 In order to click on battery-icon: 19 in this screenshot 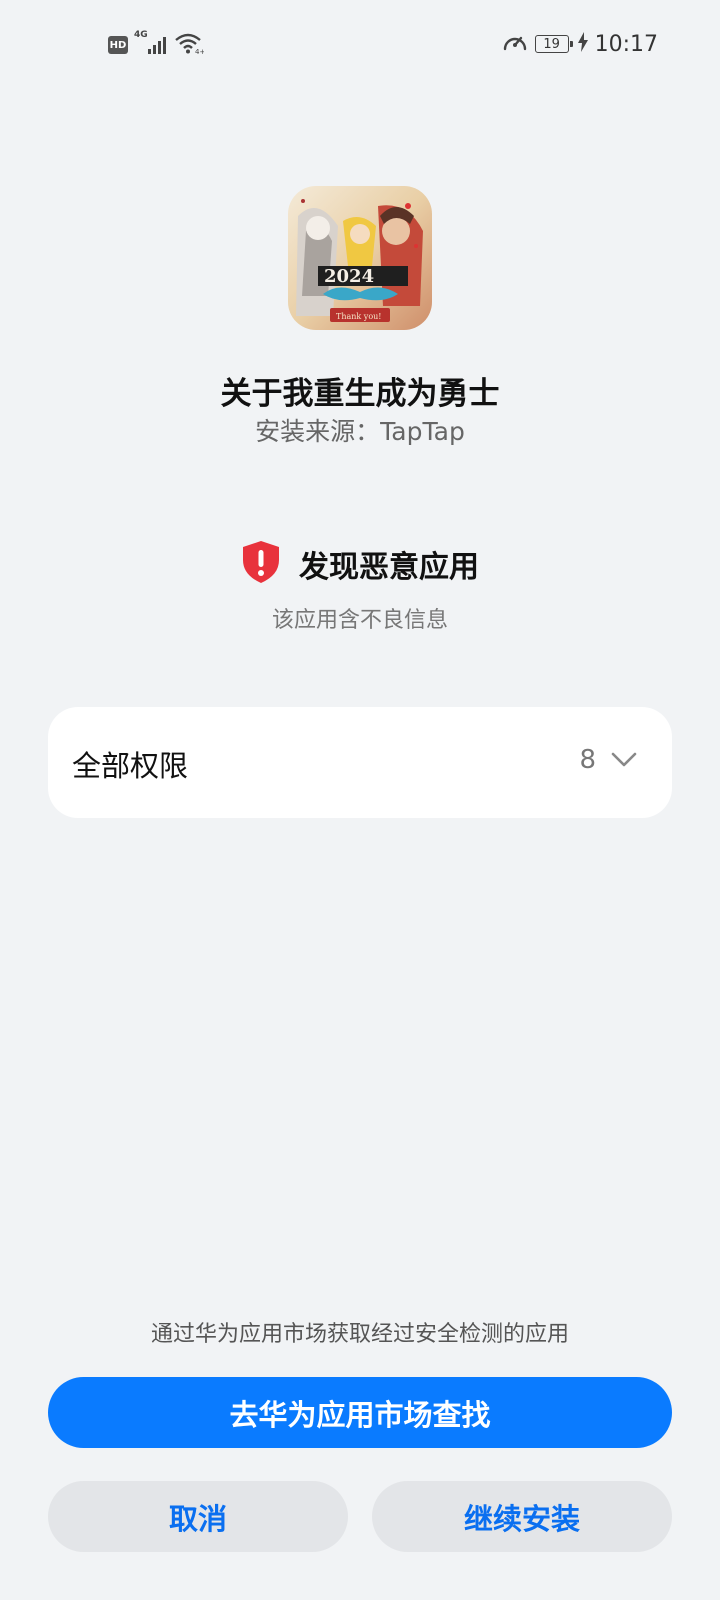, I will do `click(553, 44)`.